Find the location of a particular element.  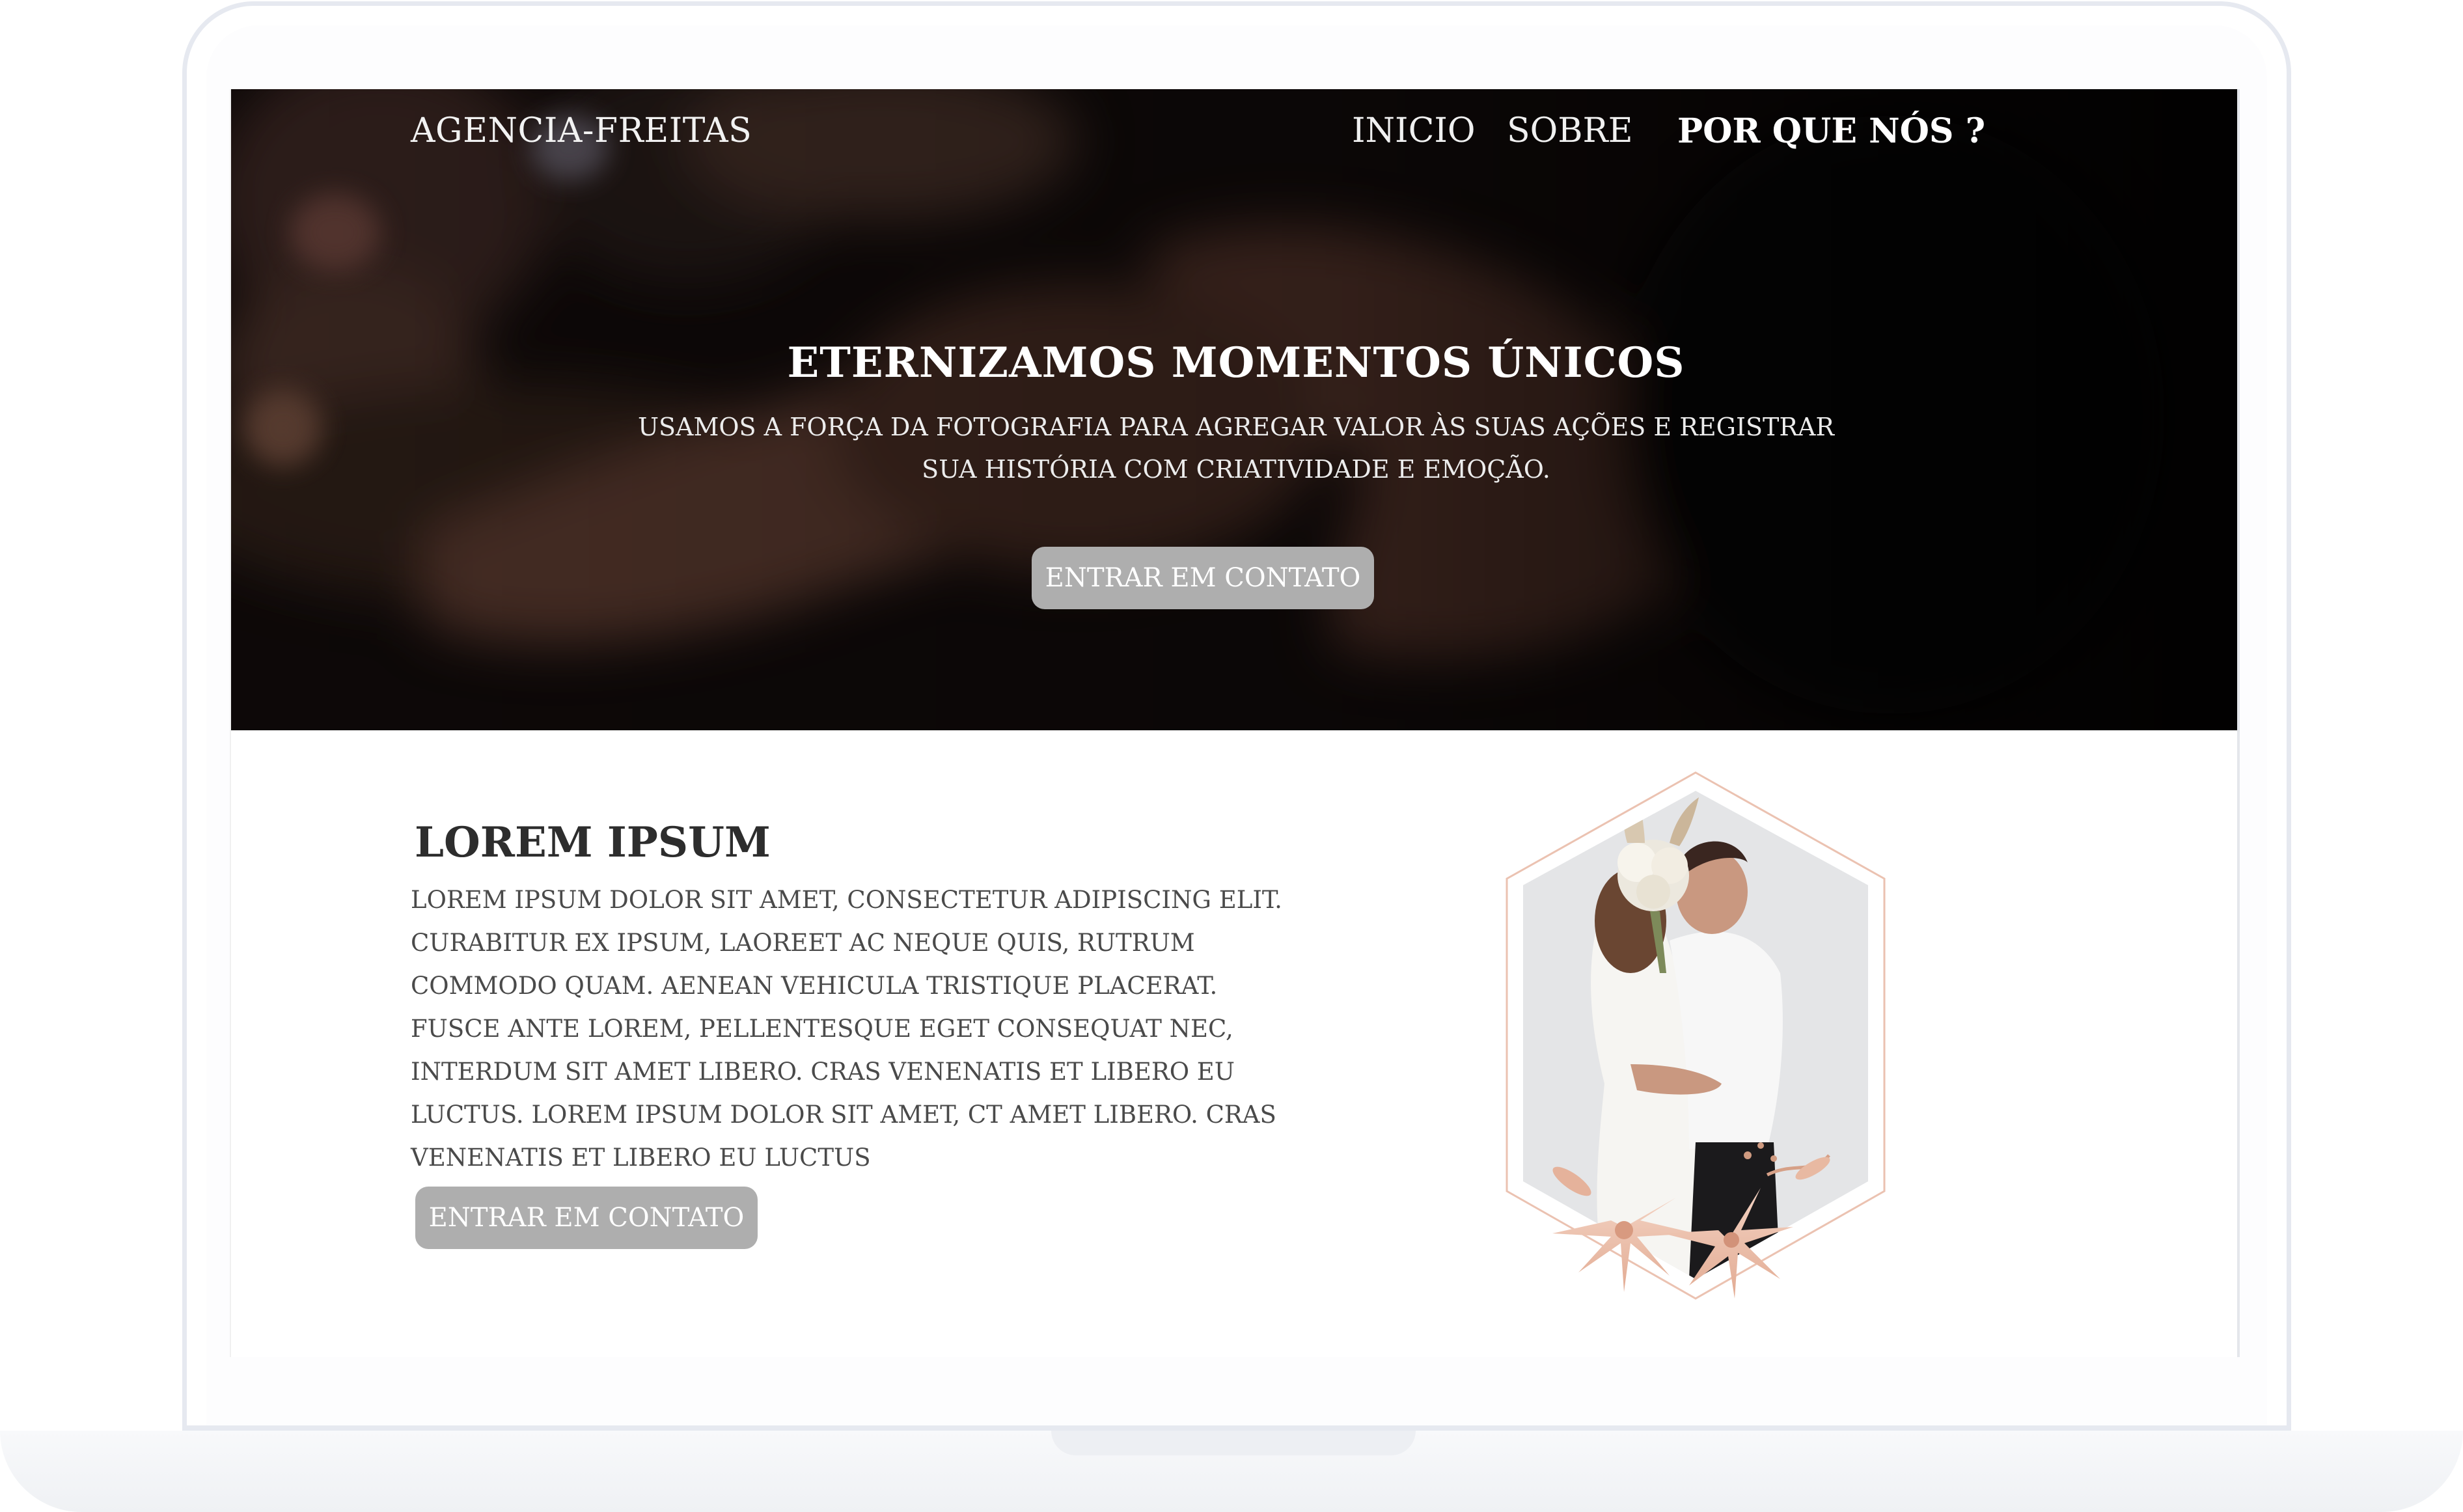

couple-hexagon-photo is located at coordinates (1695, 1044).